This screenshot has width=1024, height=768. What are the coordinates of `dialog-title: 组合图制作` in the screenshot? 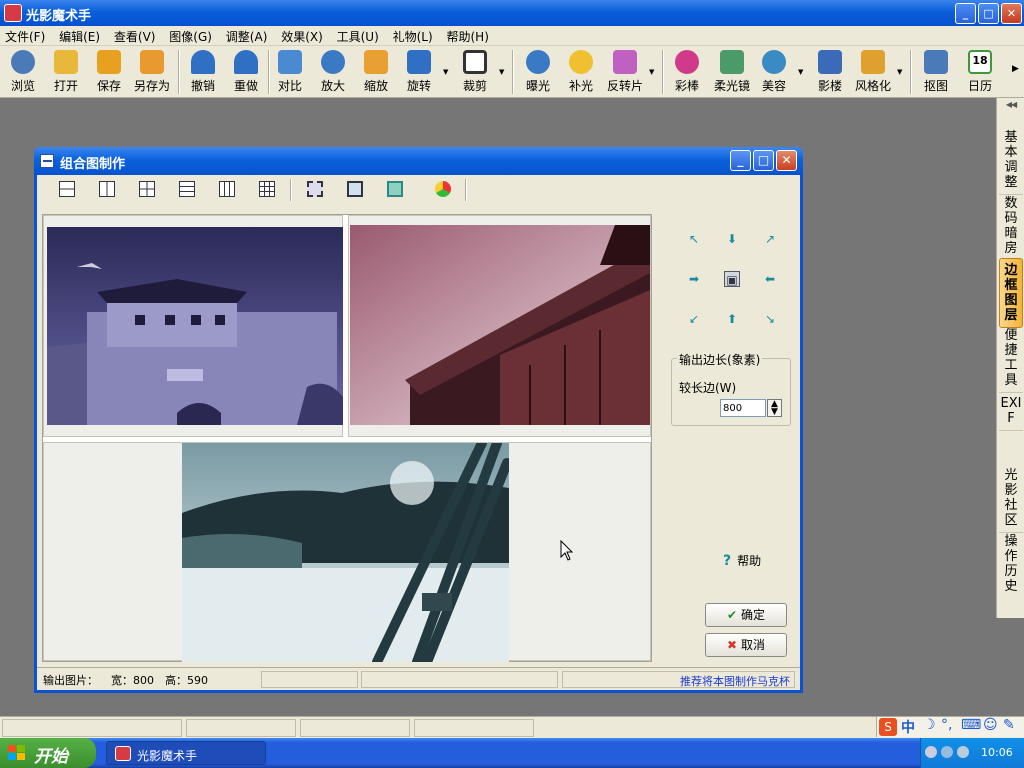 It's located at (93, 164).